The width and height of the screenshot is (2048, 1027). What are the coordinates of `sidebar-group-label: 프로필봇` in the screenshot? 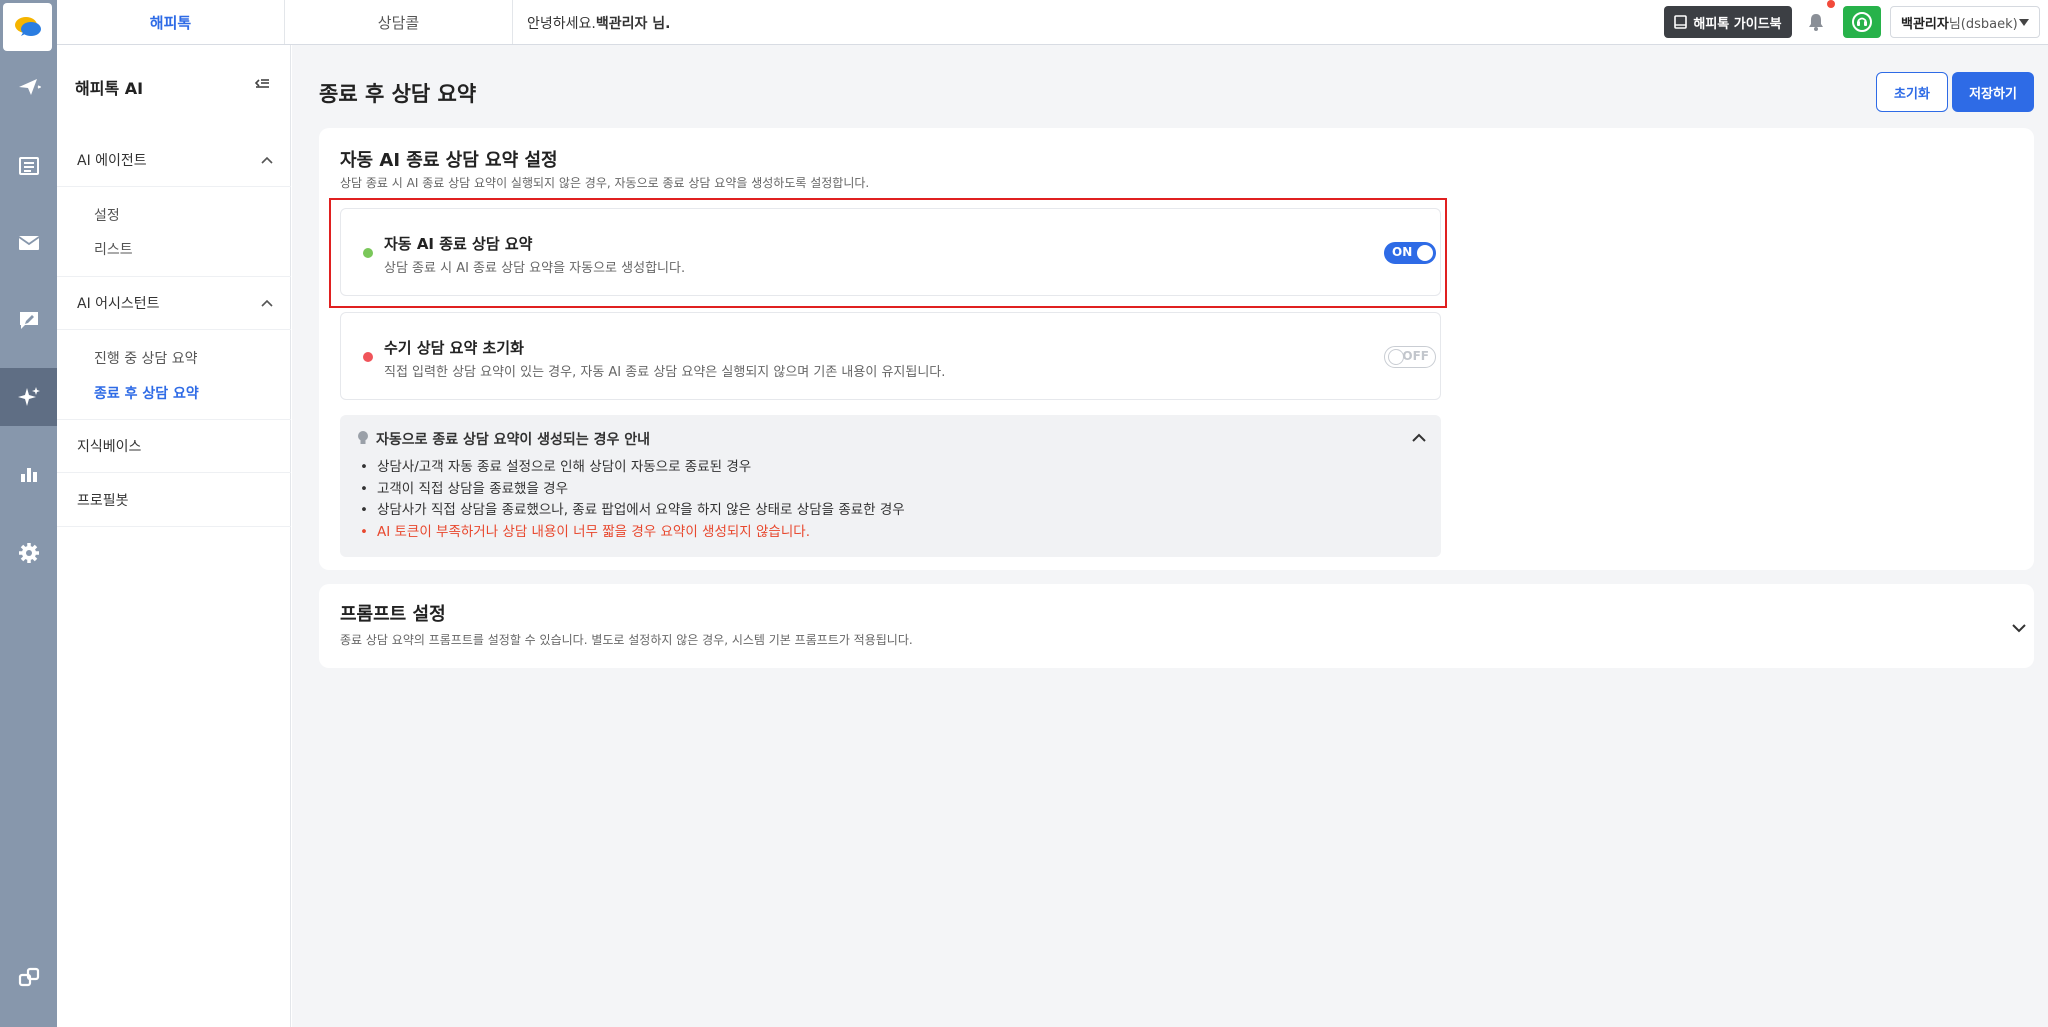 It's located at (103, 500).